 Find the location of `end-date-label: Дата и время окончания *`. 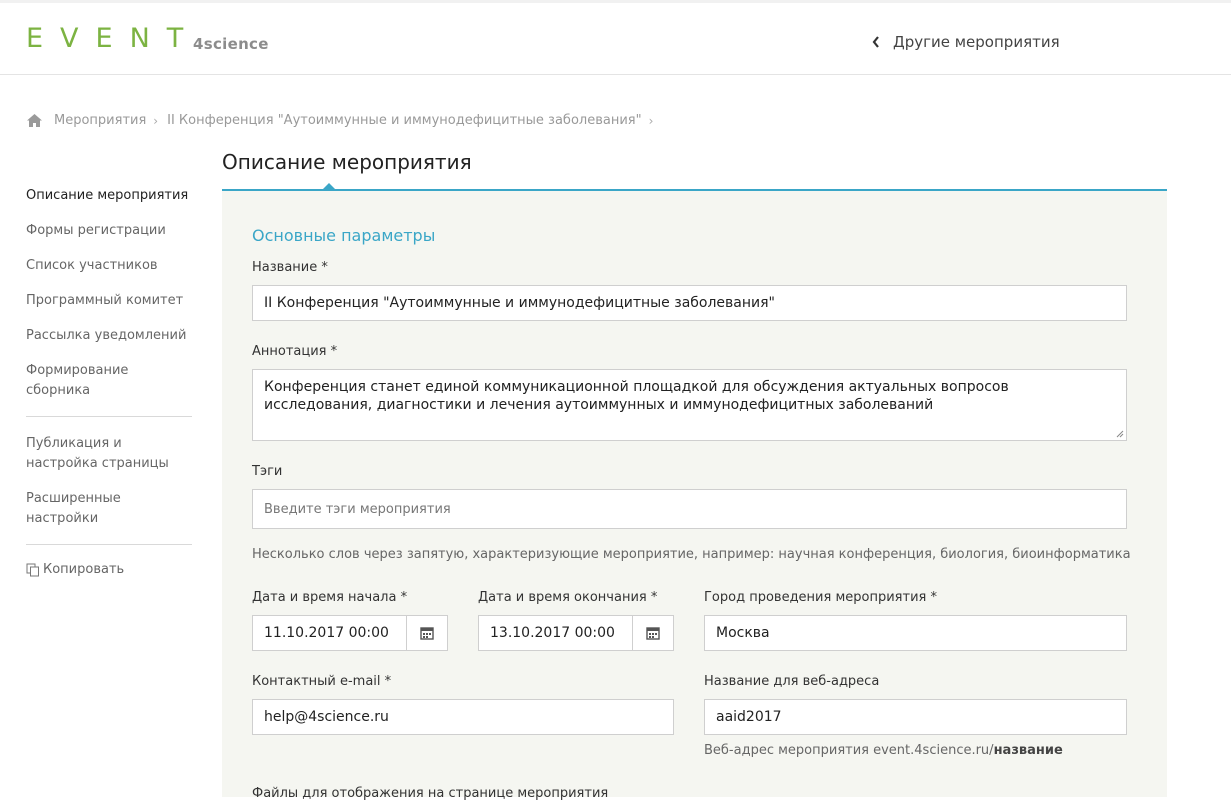

end-date-label: Дата и время окончания * is located at coordinates (568, 597).